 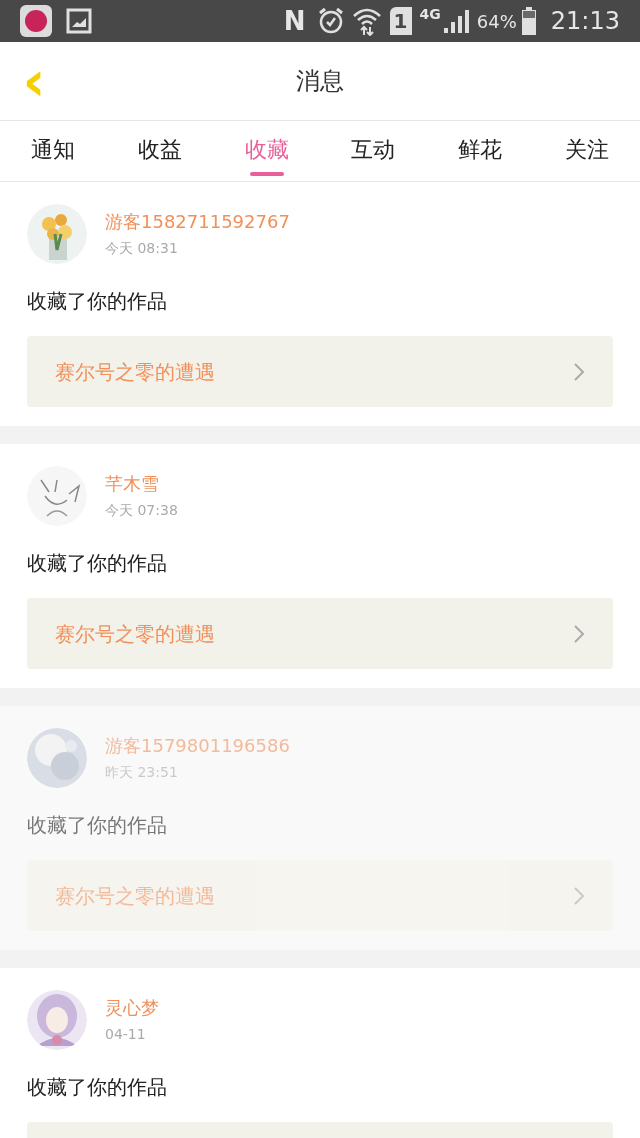 I want to click on tab: 收藏, so click(x=266, y=151).